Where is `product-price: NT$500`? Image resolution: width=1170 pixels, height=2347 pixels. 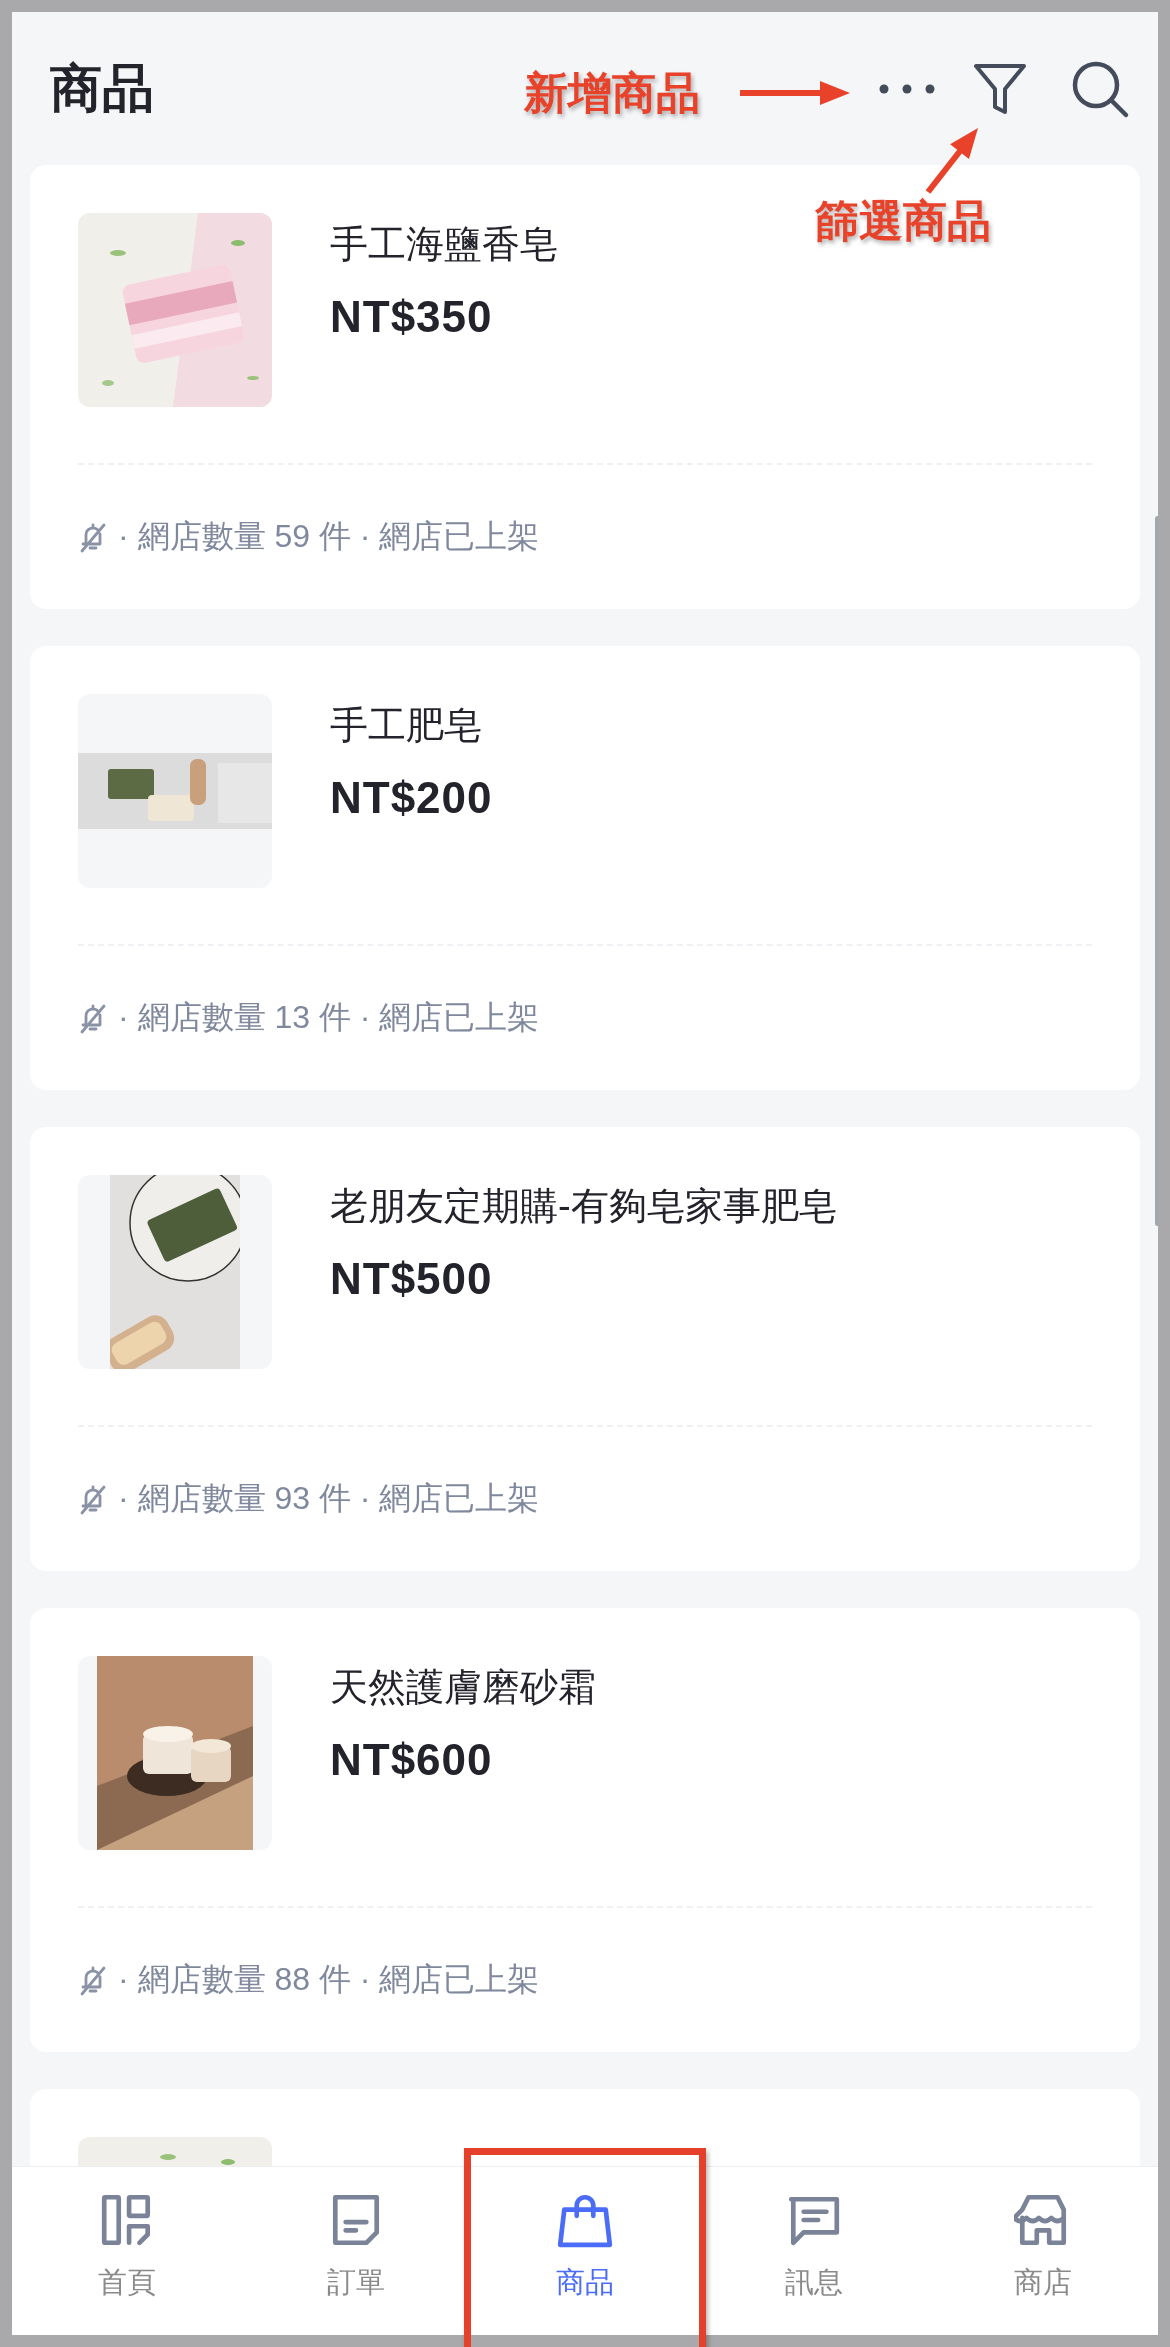
product-price: NT$500 is located at coordinates (412, 1279).